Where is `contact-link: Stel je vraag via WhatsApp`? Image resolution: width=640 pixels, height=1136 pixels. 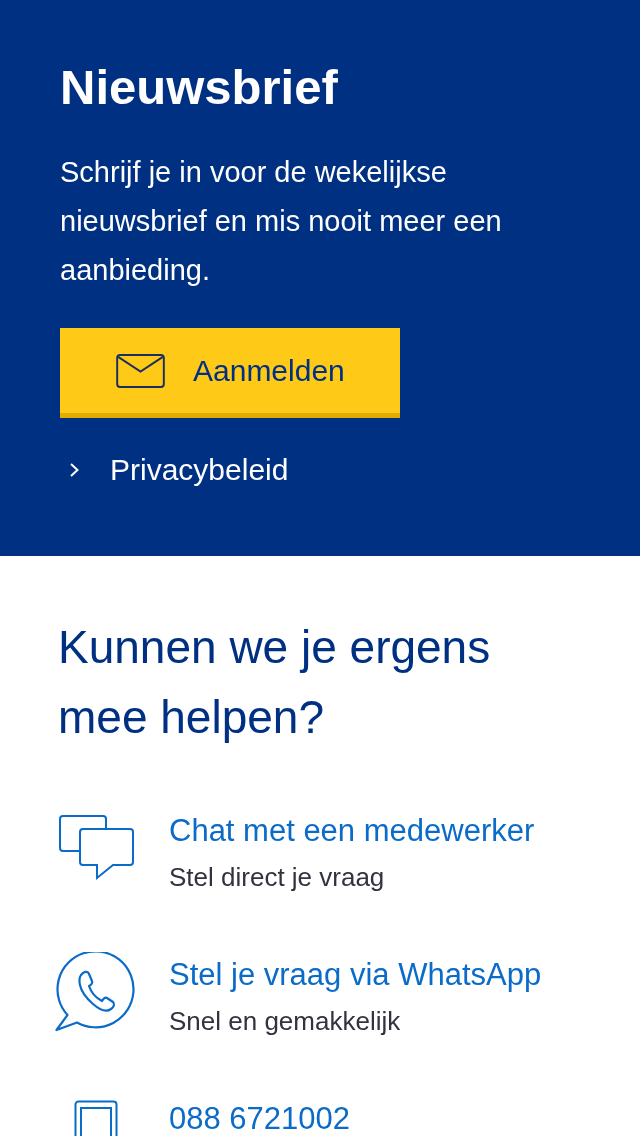
contact-link: Stel je vraag via WhatsApp is located at coordinates (355, 975).